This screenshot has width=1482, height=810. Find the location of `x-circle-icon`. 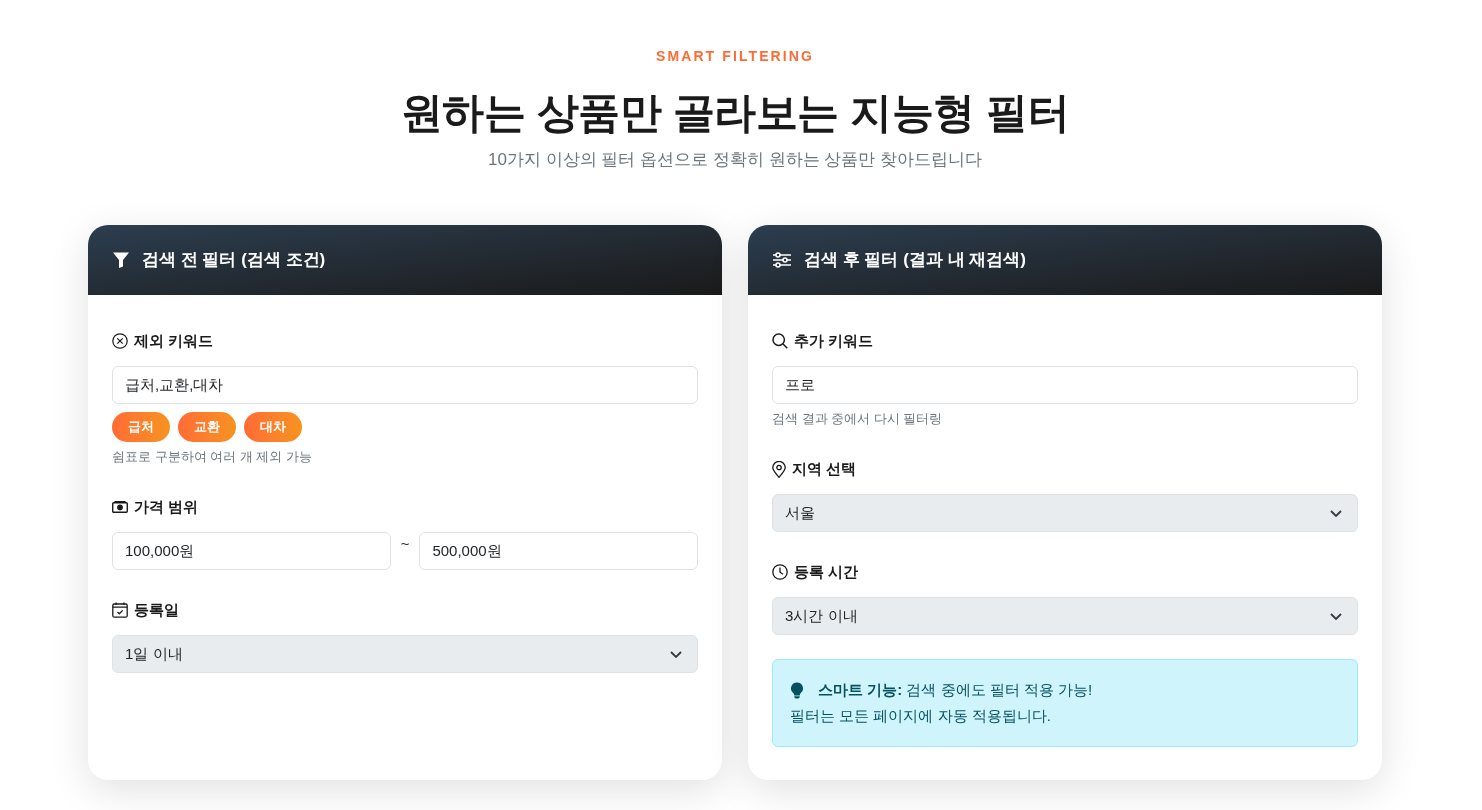

x-circle-icon is located at coordinates (120, 341).